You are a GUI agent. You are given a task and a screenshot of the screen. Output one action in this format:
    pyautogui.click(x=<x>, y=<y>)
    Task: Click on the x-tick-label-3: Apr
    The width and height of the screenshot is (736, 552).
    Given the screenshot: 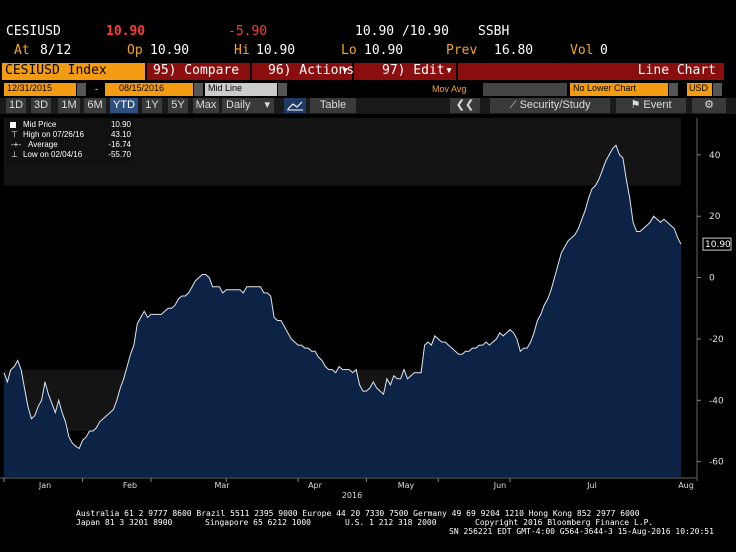 What is the action you would take?
    pyautogui.click(x=315, y=485)
    